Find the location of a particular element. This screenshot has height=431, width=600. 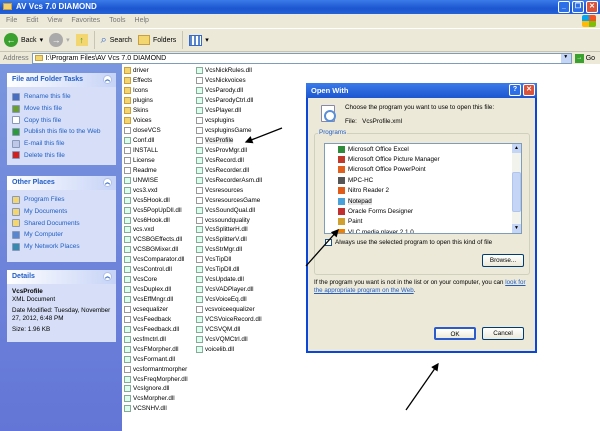

file-item: Skins is located at coordinates (156, 111).